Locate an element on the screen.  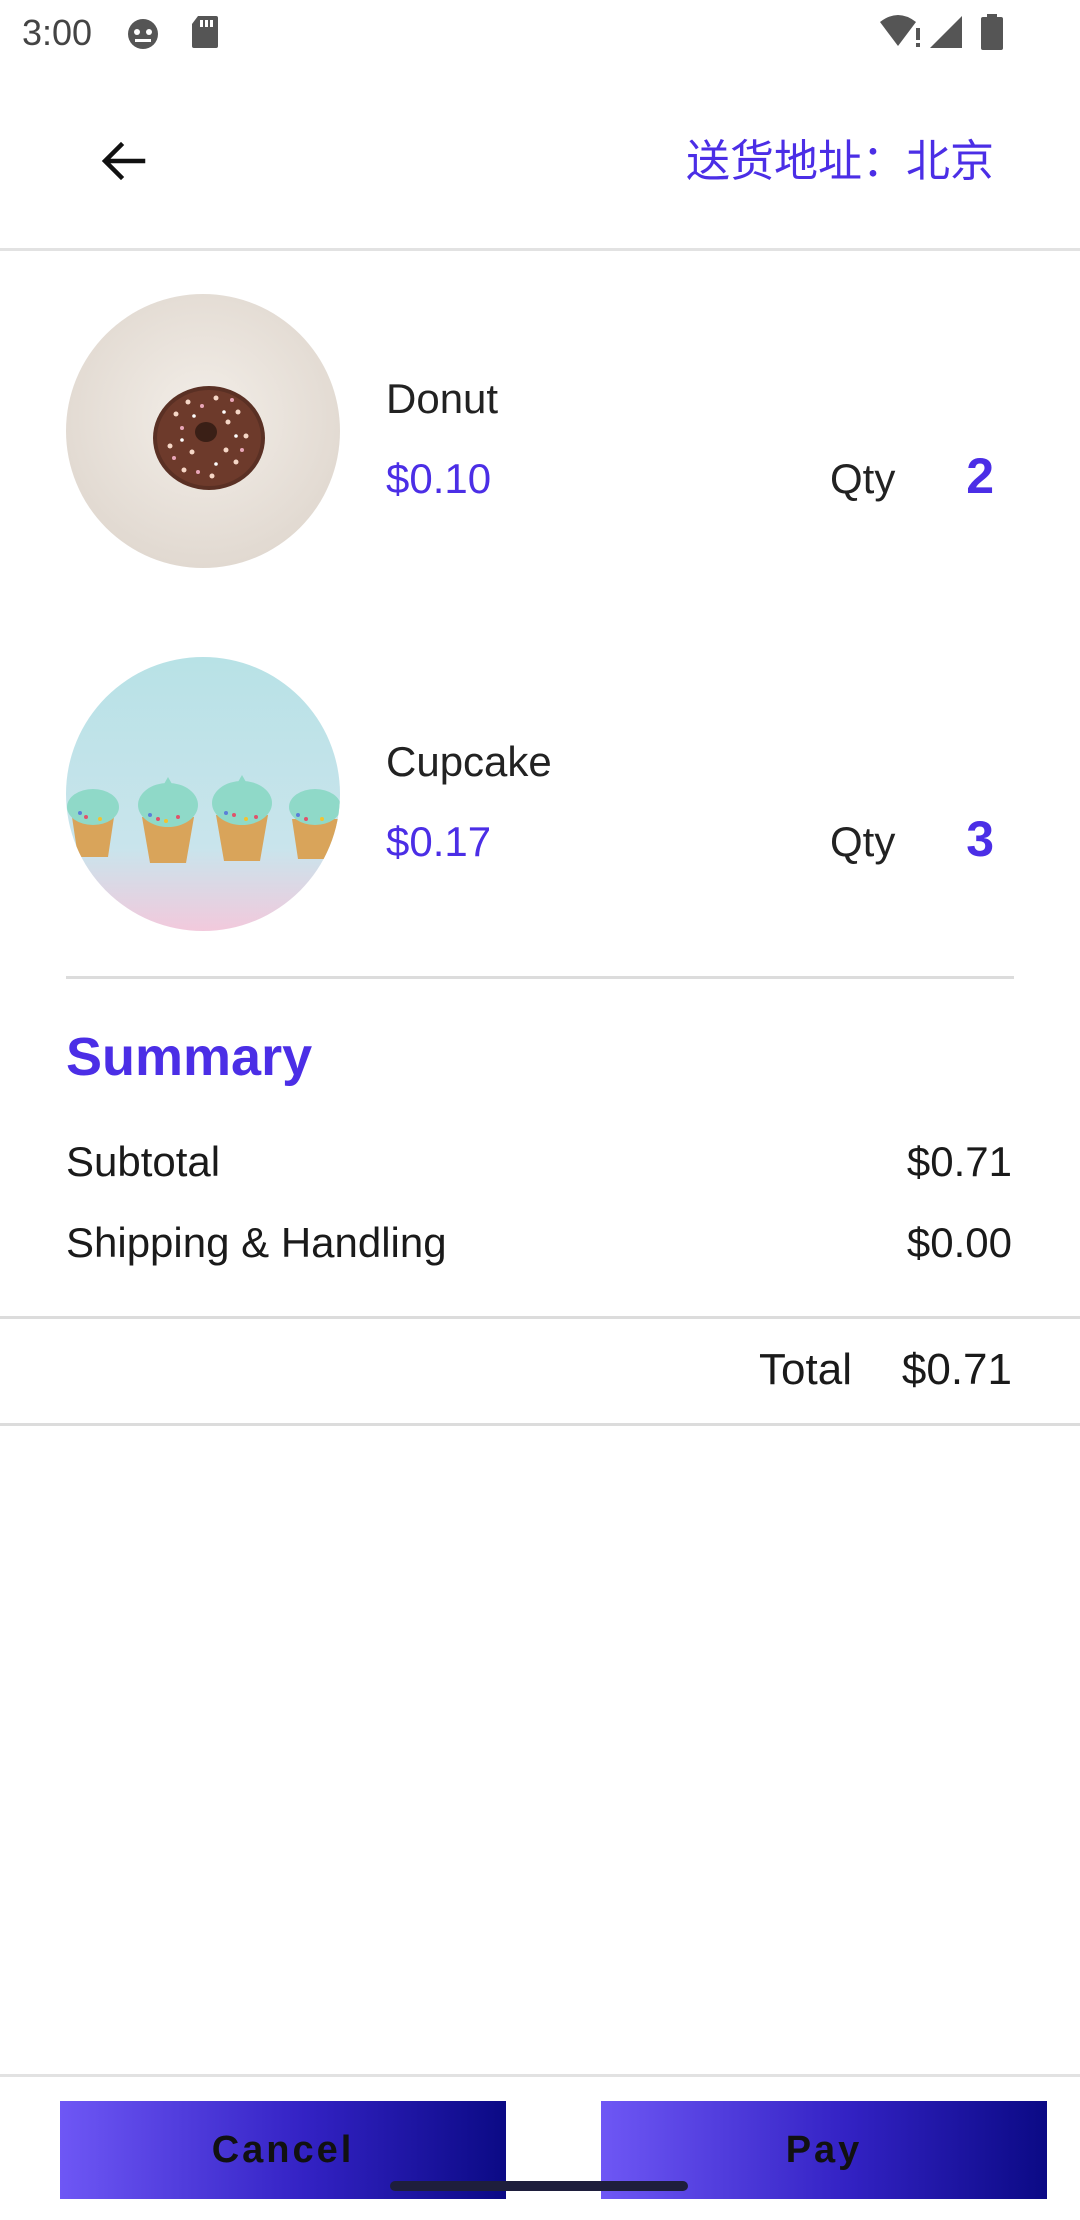
cart-item: Cupcake $0.17 Qty 3 is located at coordinates (540, 797).